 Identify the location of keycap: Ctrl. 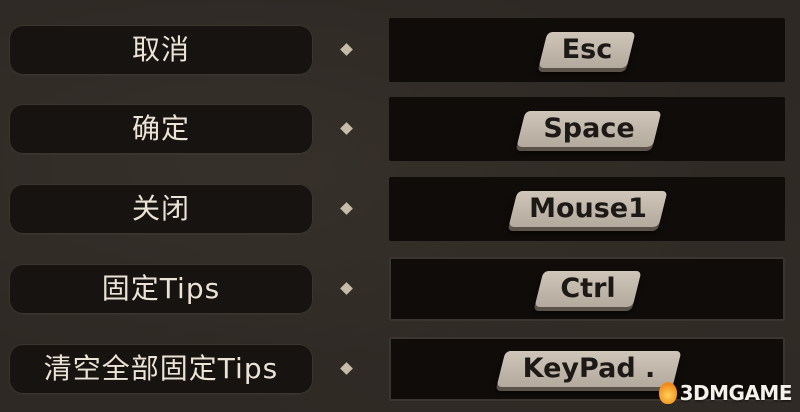
(588, 289).